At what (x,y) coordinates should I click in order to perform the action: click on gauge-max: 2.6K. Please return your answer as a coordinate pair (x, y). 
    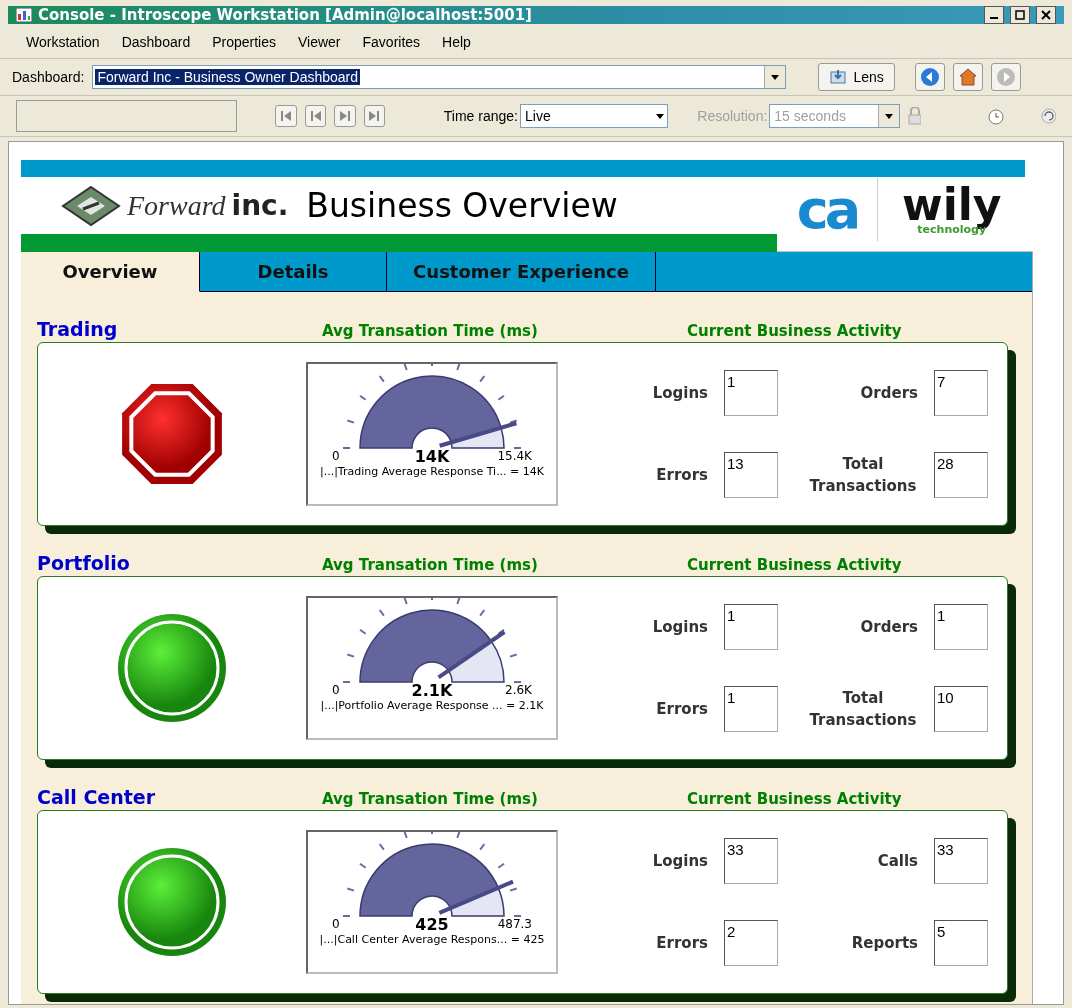
    Looking at the image, I should click on (518, 690).